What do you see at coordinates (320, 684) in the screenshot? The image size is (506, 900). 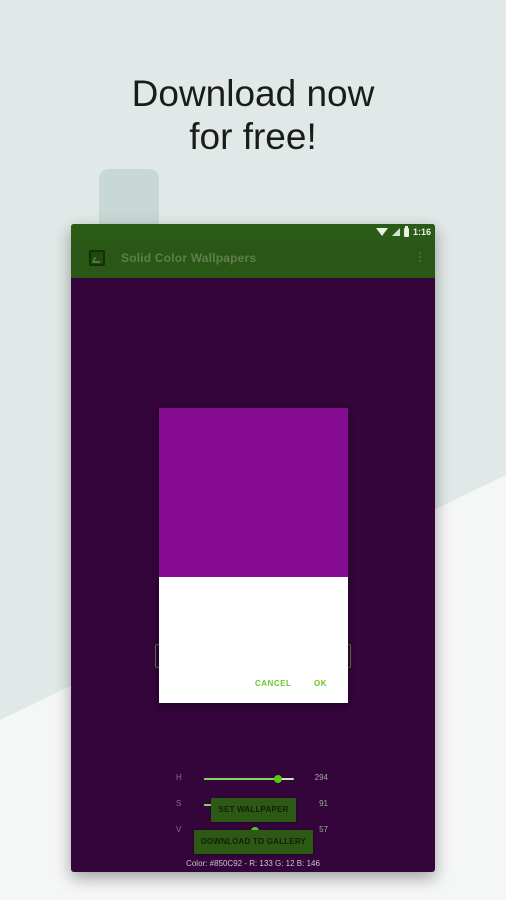 I see `ok-button: OK` at bounding box center [320, 684].